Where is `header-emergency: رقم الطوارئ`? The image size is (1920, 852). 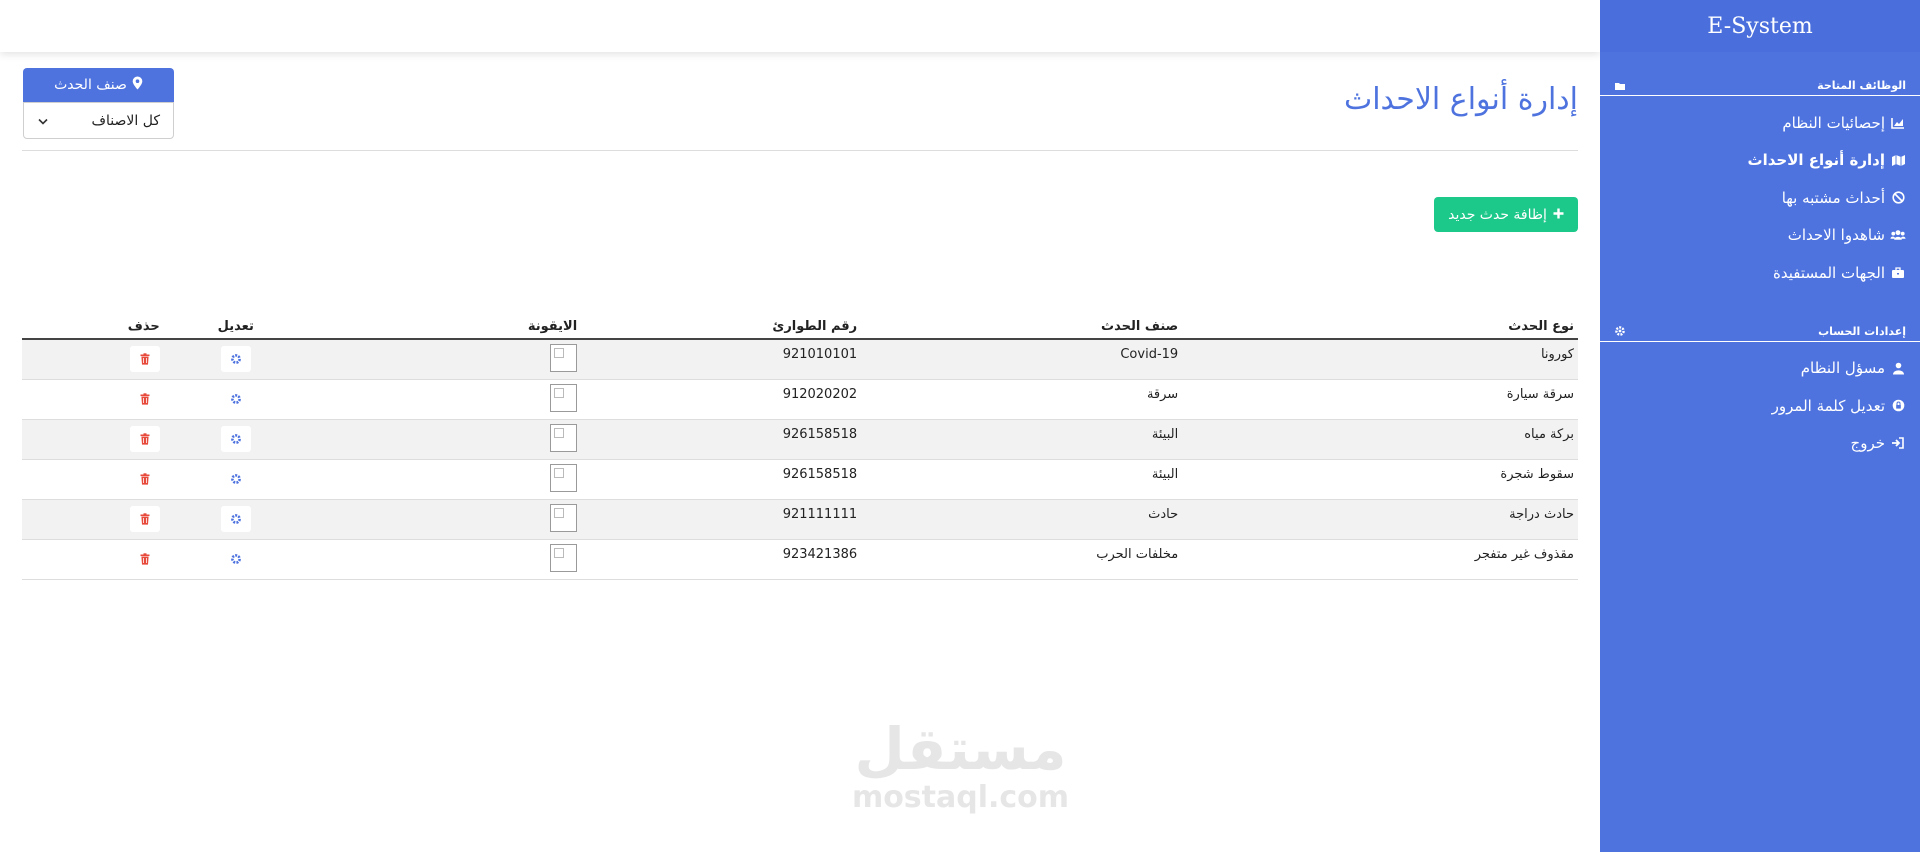 header-emergency: رقم الطوارئ is located at coordinates (721, 328).